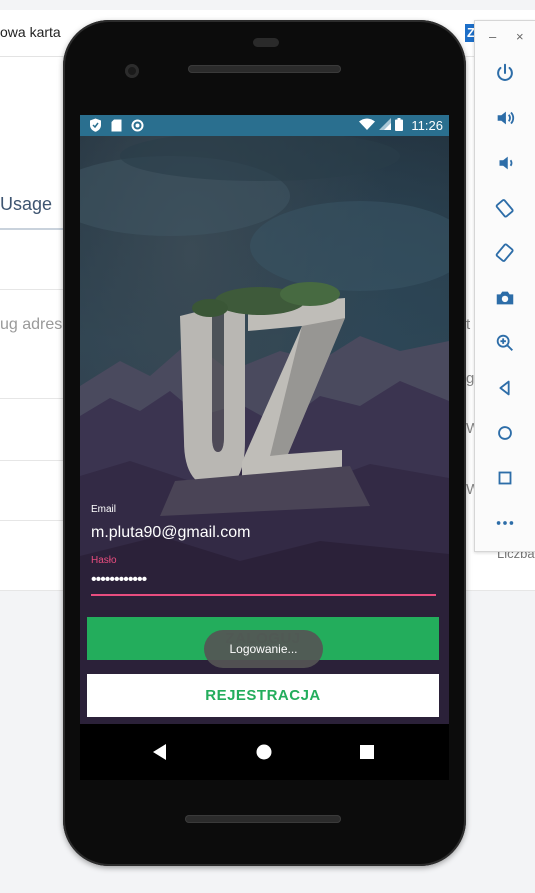 This screenshot has width=535, height=893. I want to click on camera-icon, so click(505, 298).